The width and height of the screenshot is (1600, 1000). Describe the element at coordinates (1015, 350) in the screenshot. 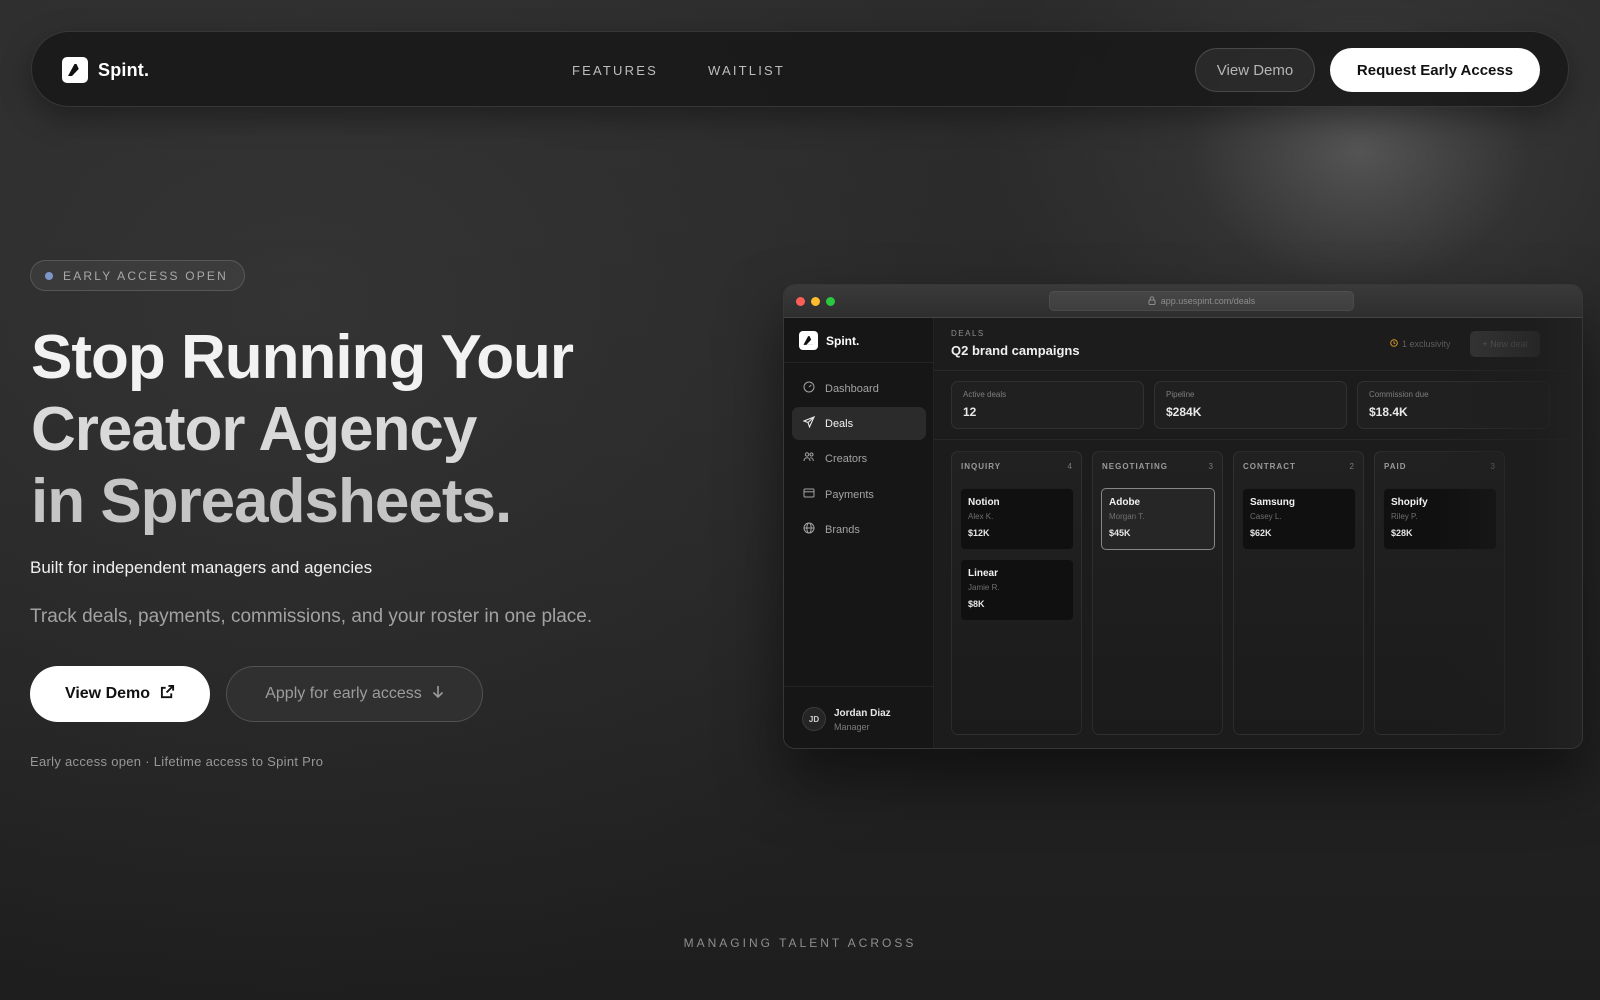

I see `board-title: Q2 brand campaigns` at that location.